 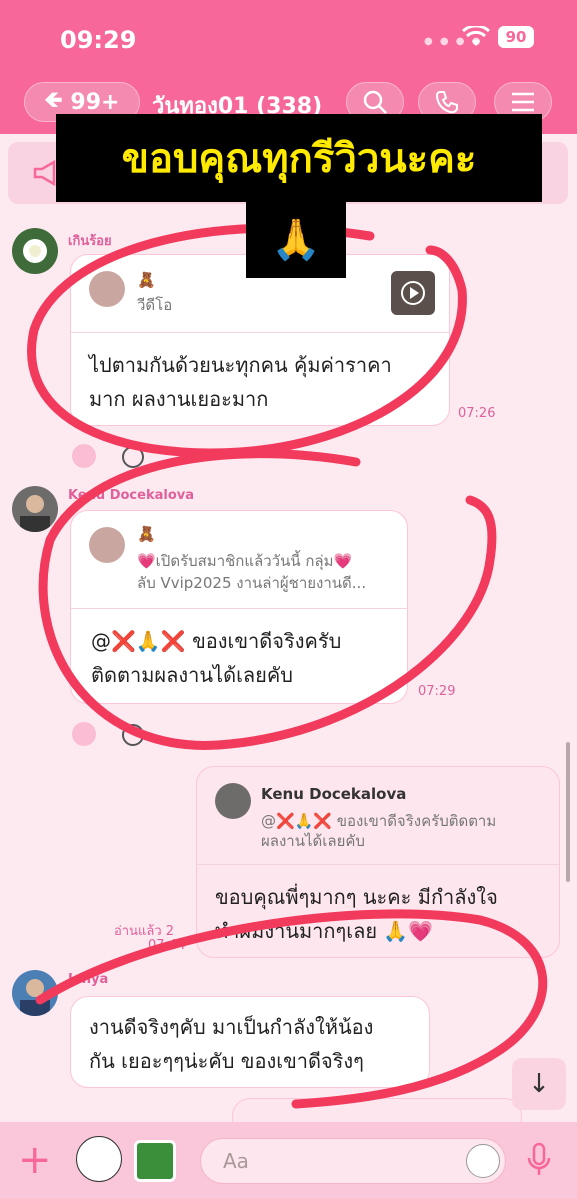 I want to click on message-composer: + Aa, so click(x=288, y=1160).